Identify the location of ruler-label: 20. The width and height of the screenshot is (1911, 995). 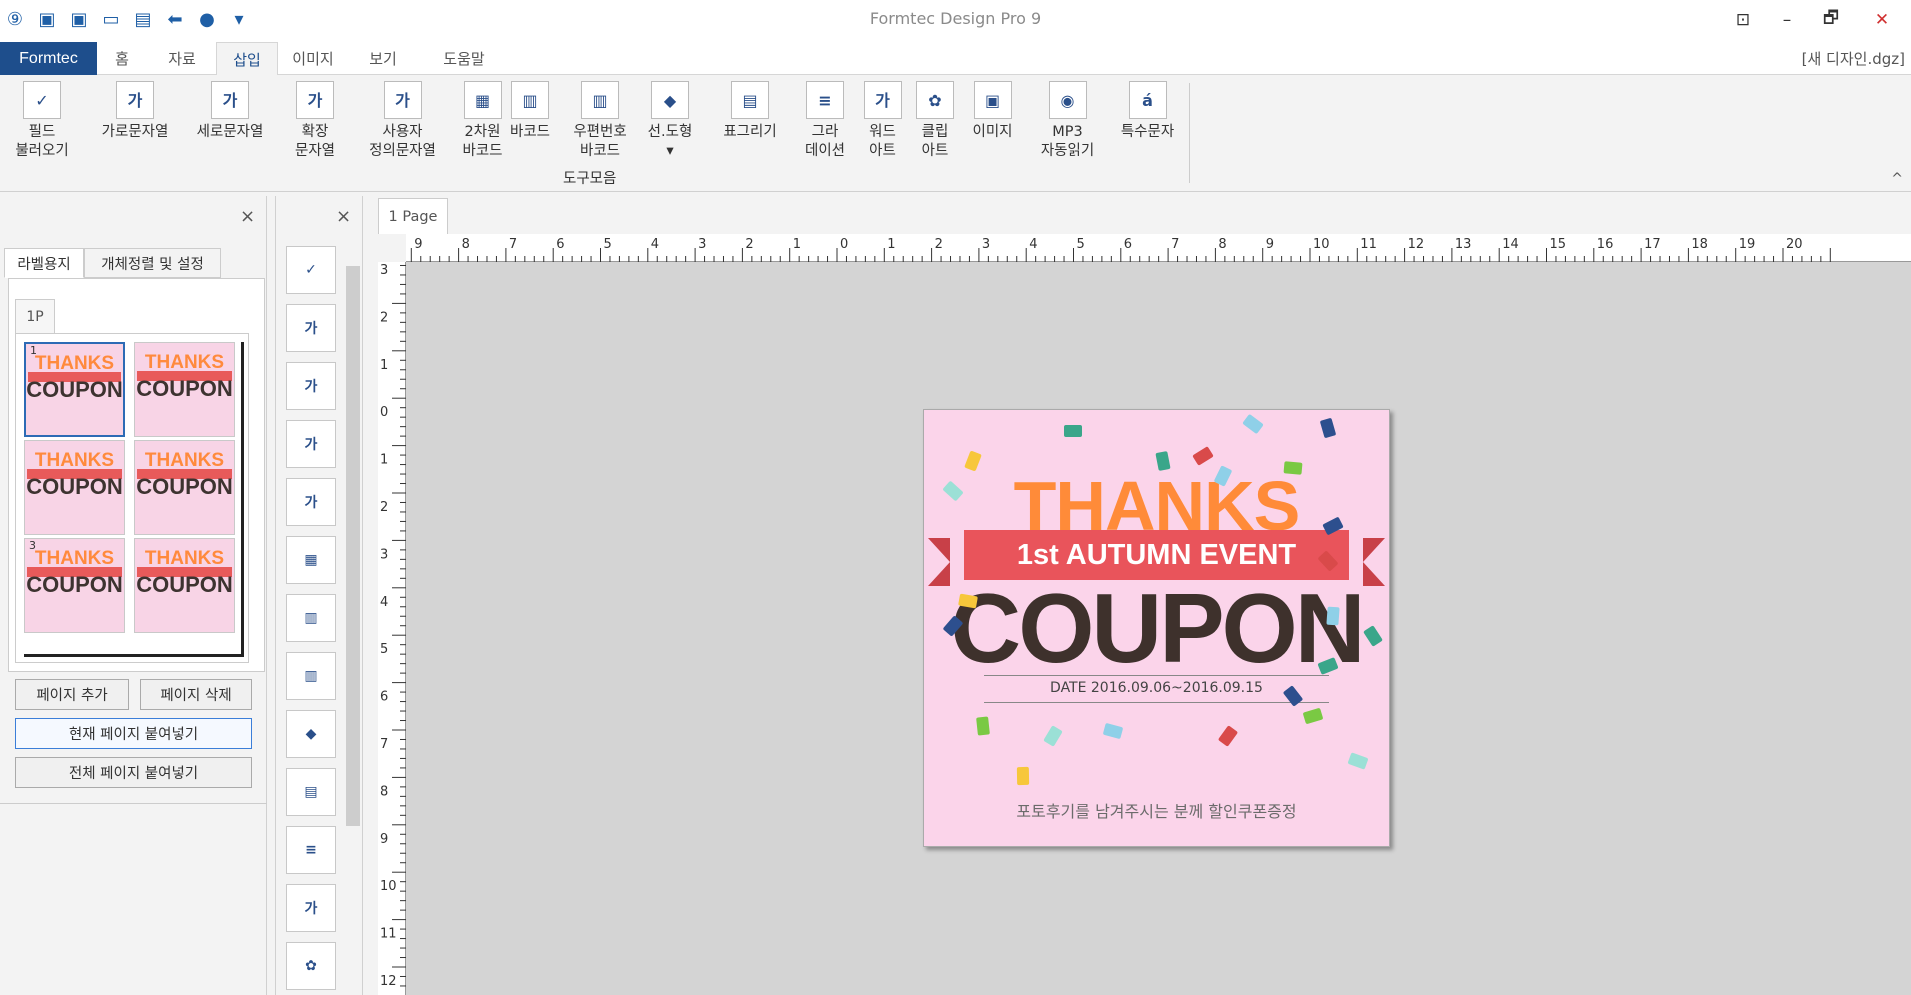
(1794, 244).